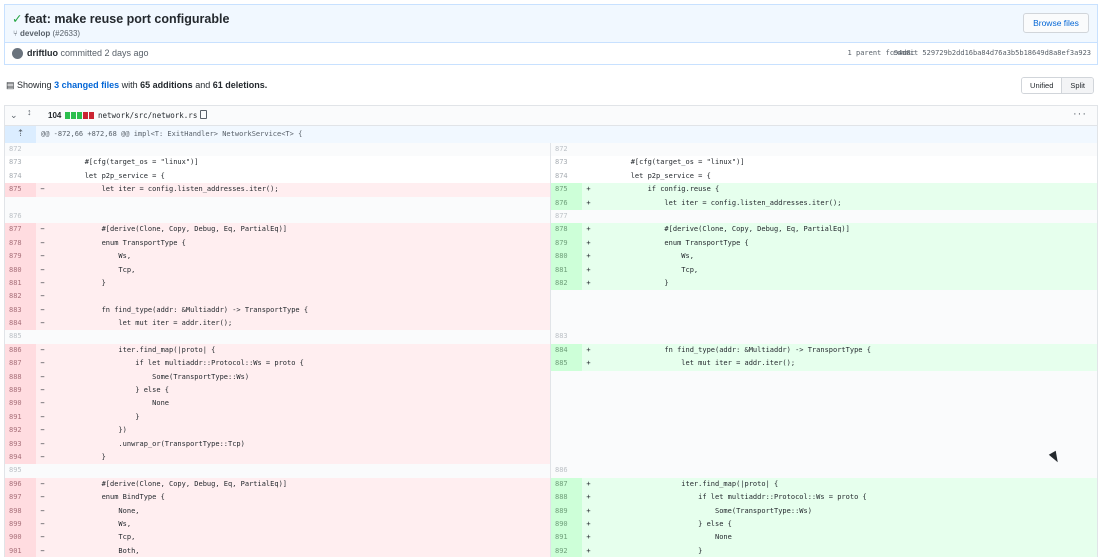 This screenshot has height=557, width=1100. What do you see at coordinates (20, 134) in the screenshot?
I see `expand-up-icon: ⇡` at bounding box center [20, 134].